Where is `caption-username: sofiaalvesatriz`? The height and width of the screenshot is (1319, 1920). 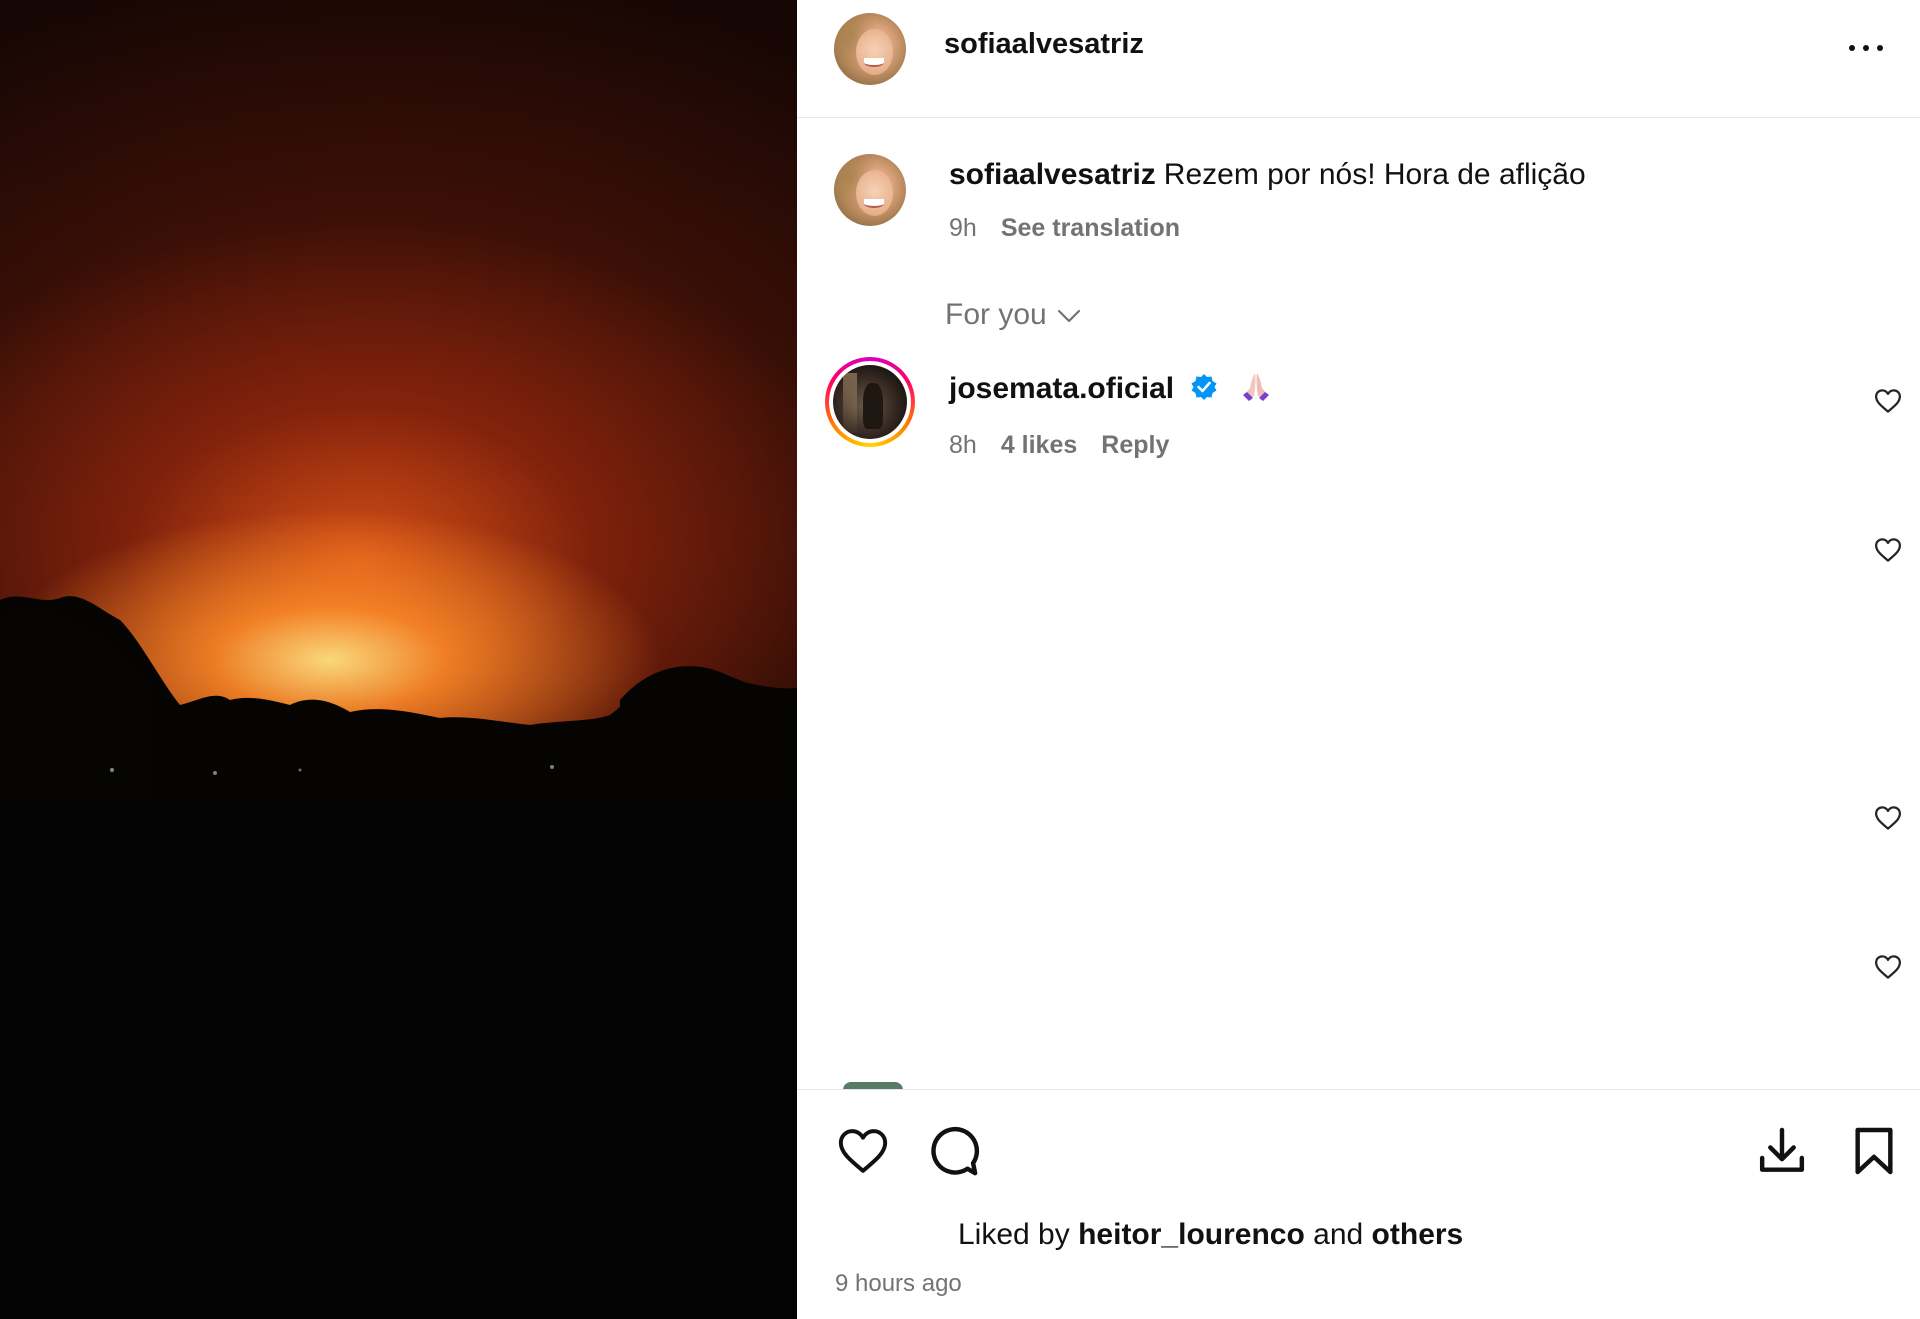 caption-username: sofiaalvesatriz is located at coordinates (1052, 174).